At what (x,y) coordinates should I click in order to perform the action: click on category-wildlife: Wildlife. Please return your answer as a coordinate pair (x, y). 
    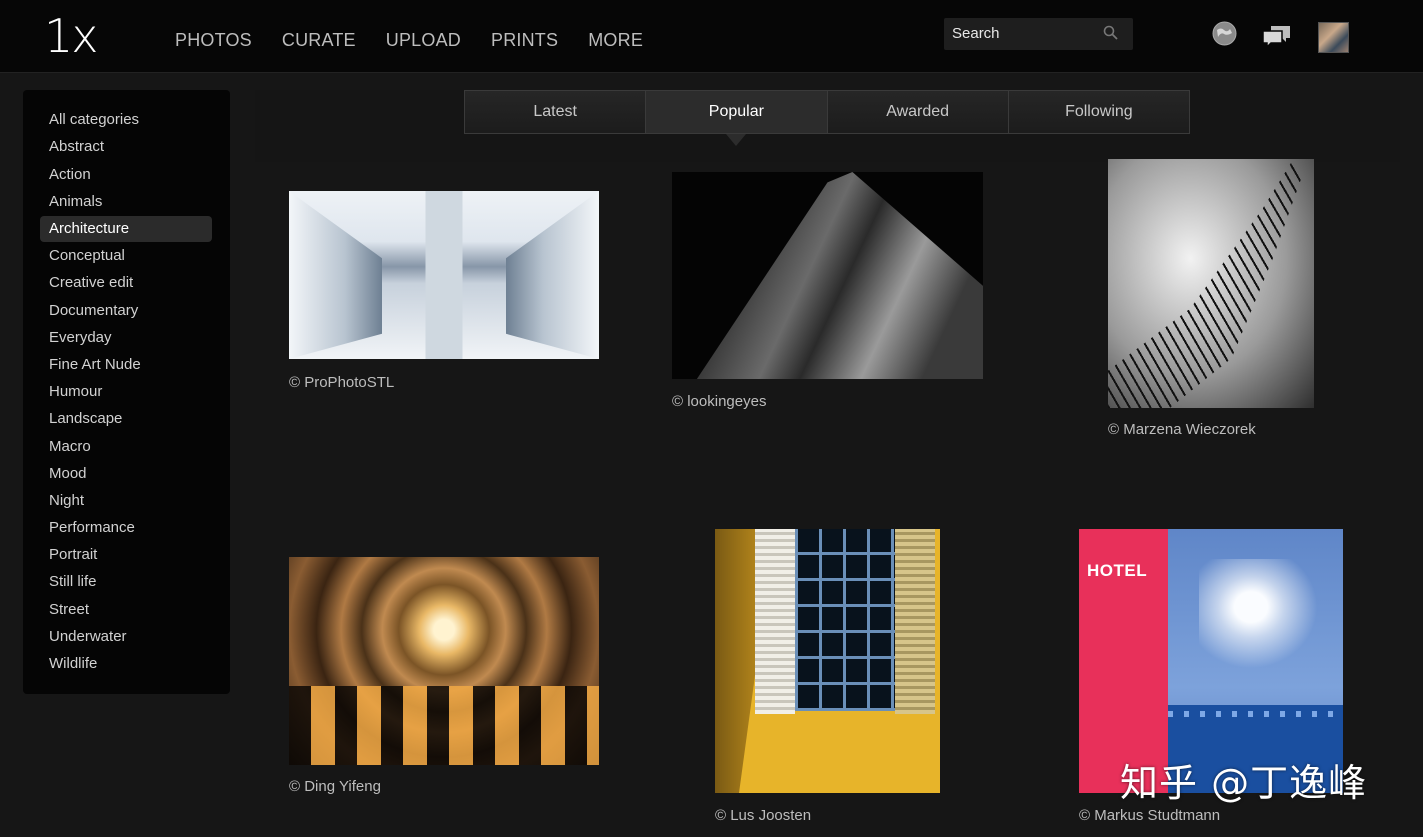
    Looking at the image, I should click on (126, 664).